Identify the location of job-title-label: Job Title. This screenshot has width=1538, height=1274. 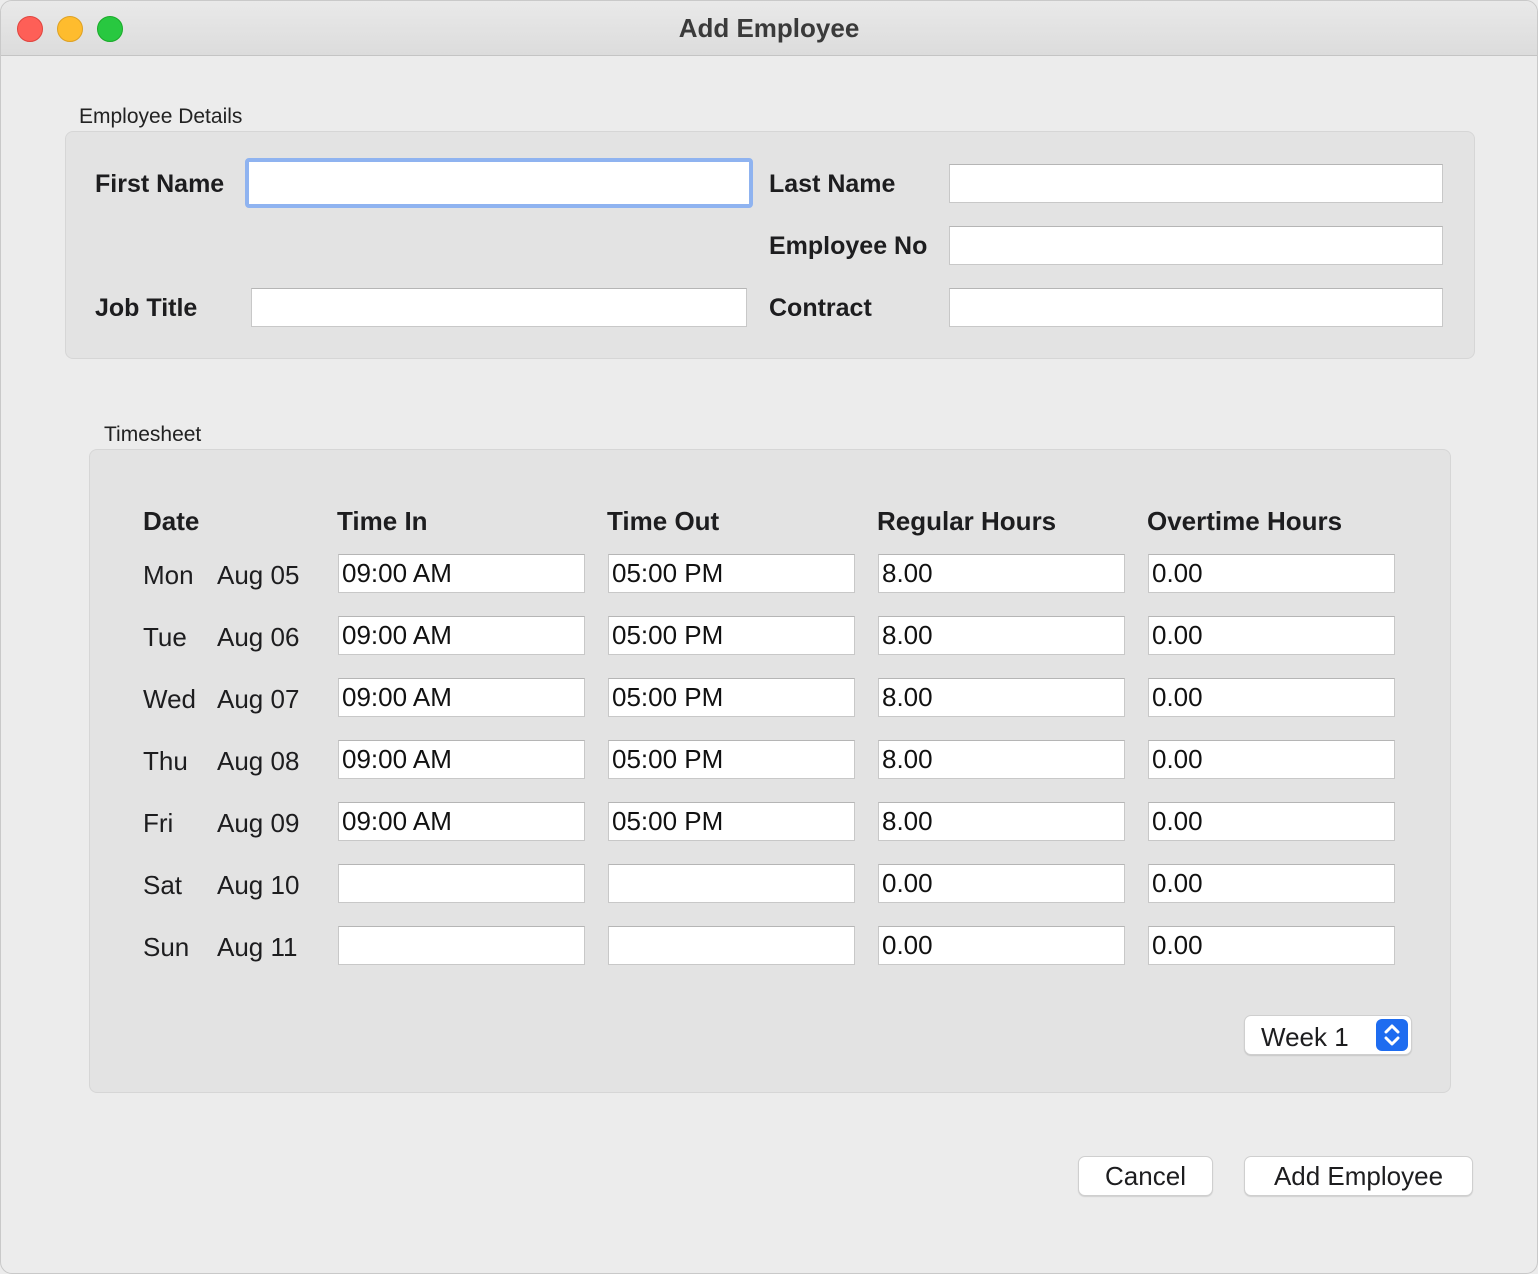
(146, 308).